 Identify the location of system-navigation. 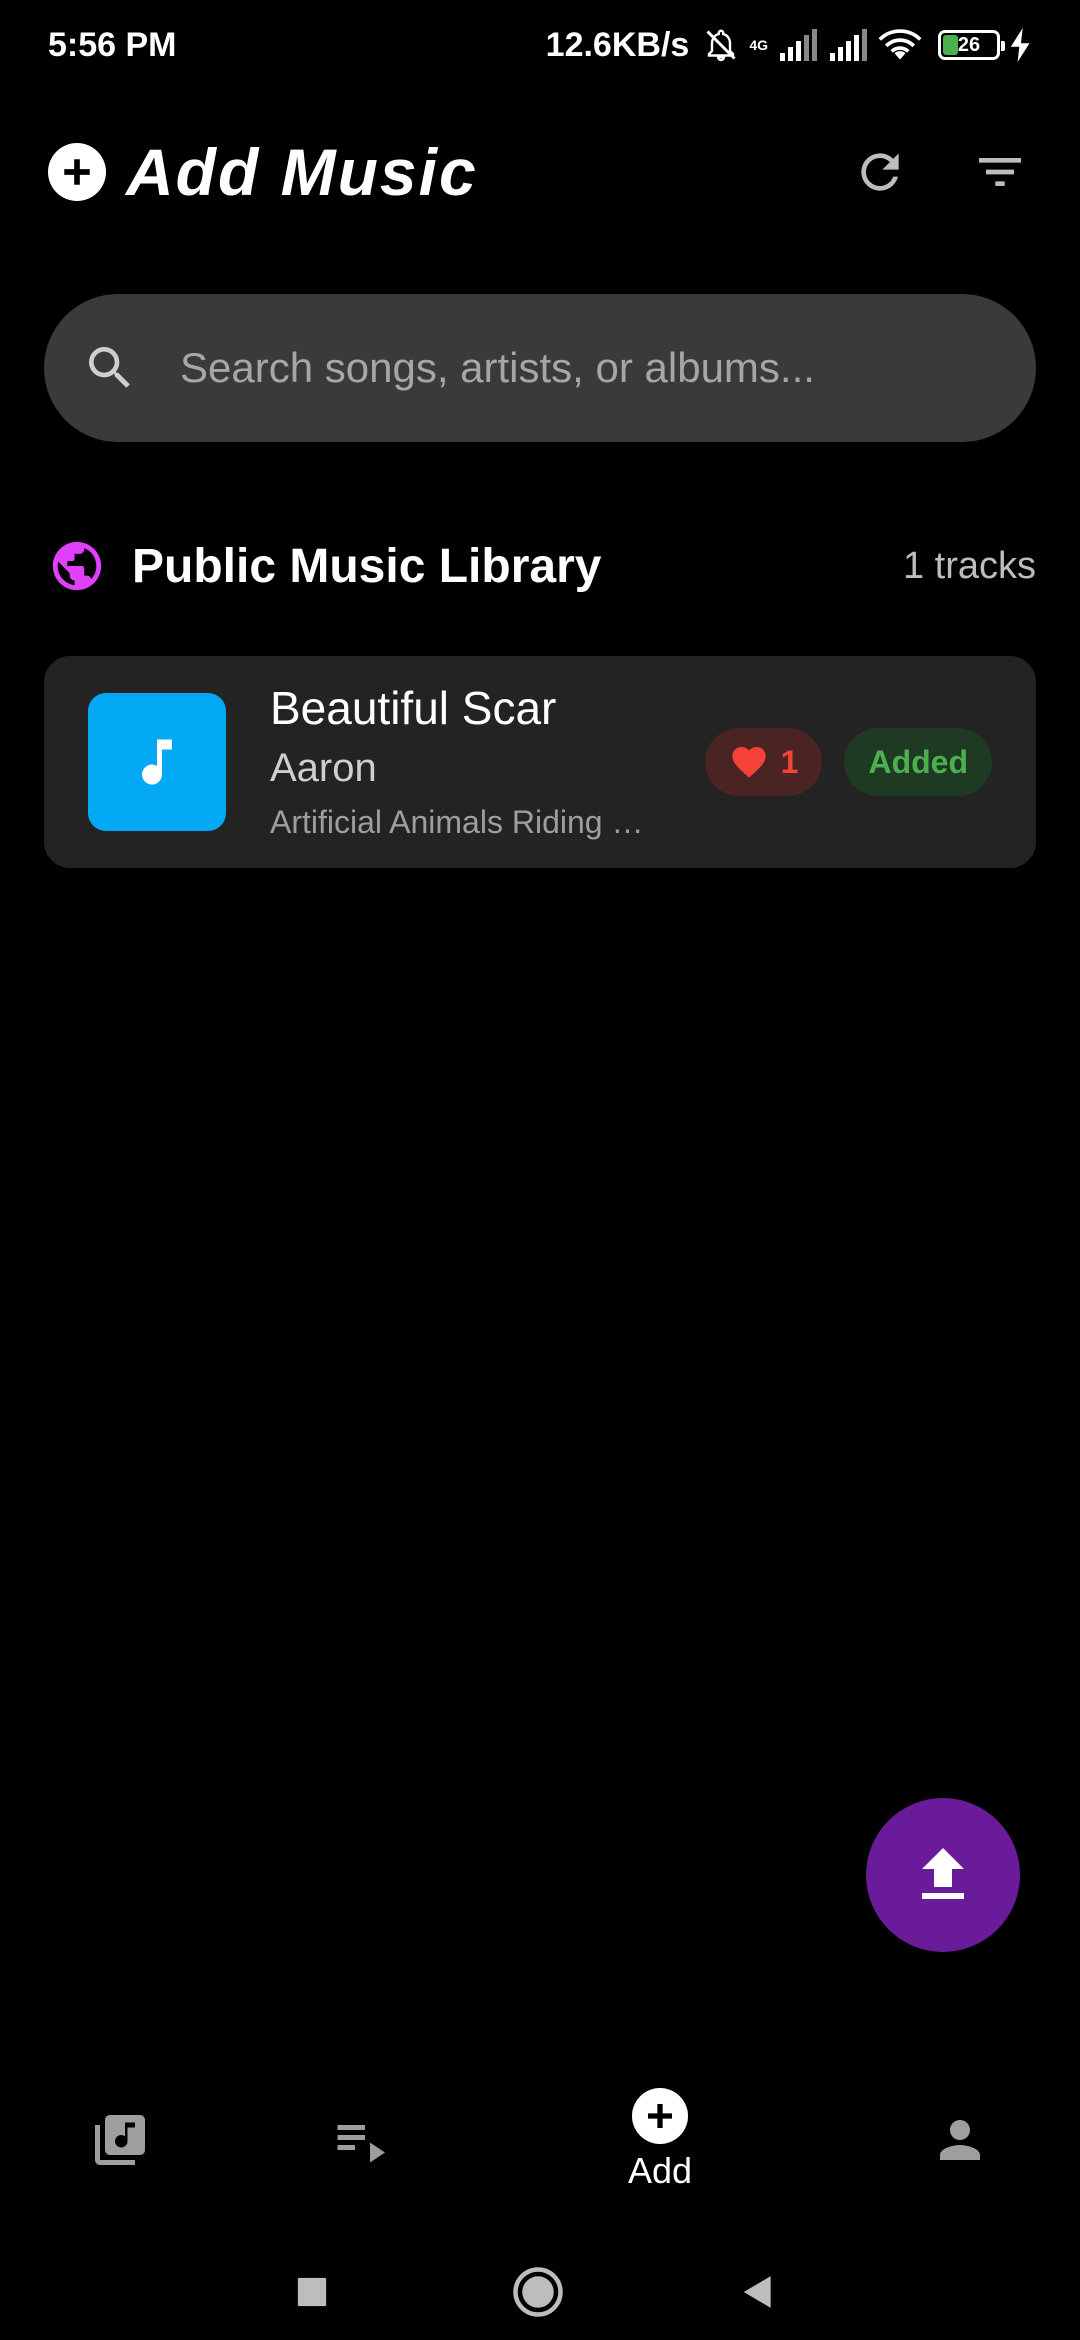
(540, 2290).